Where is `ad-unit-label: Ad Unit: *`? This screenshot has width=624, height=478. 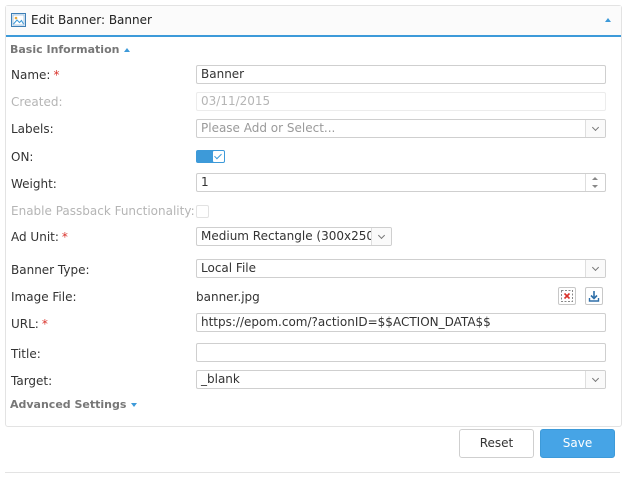
ad-unit-label: Ad Unit: * is located at coordinates (39, 237).